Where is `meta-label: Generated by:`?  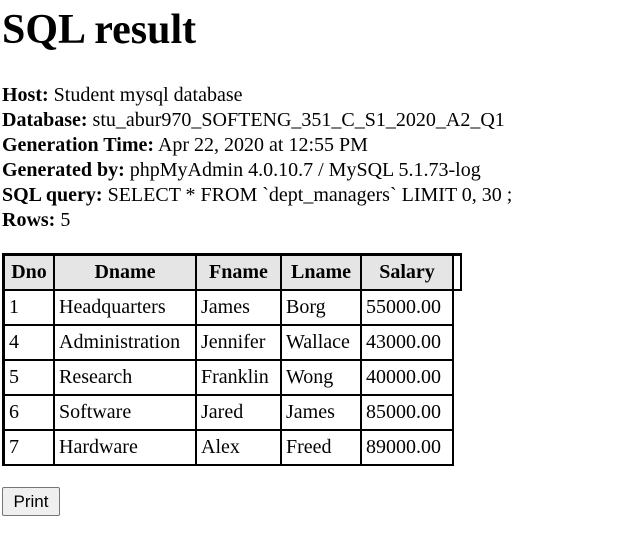 meta-label: Generated by: is located at coordinates (63, 170).